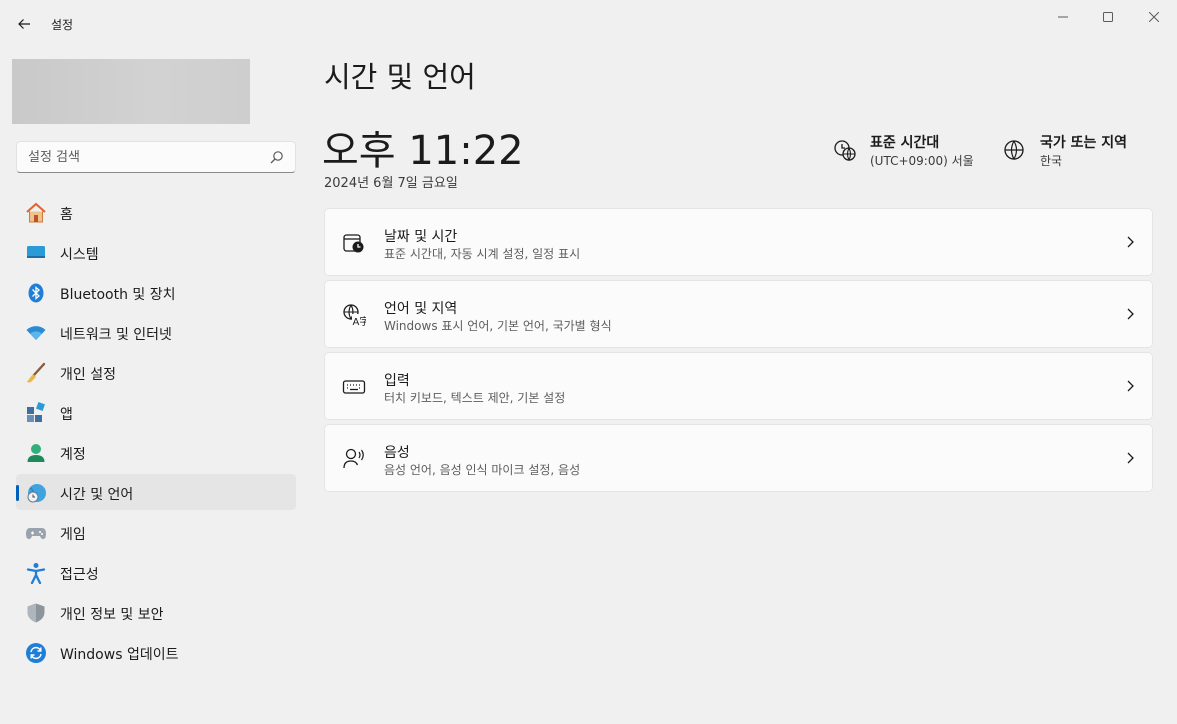 This screenshot has width=1177, height=724. Describe the element at coordinates (118, 295) in the screenshot. I see `sidebar-item-label: Bluetooth 및 장치` at that location.